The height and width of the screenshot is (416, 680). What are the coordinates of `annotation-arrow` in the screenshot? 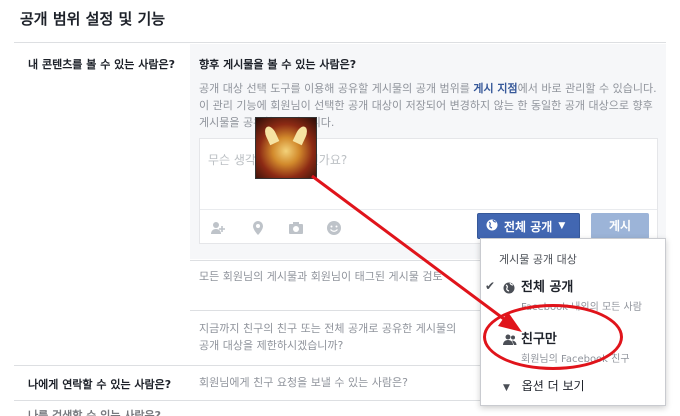 It's located at (416, 253).